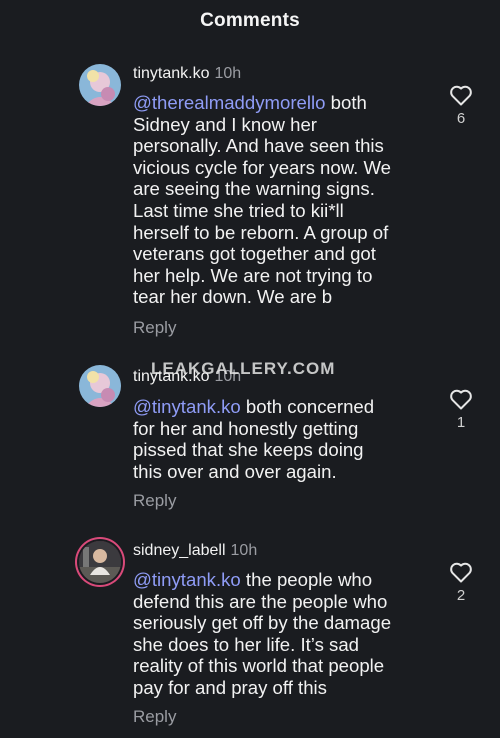  I want to click on mention-link: @therealmaddymorello, so click(229, 102).